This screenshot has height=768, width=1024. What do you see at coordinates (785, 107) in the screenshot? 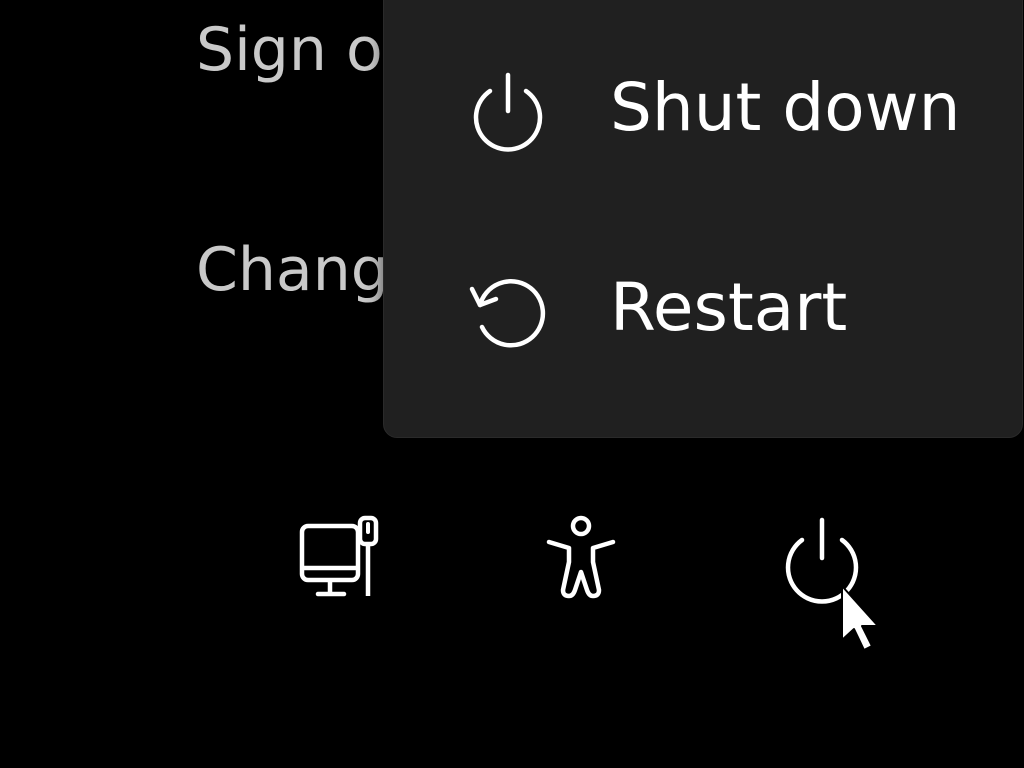
I see `shut-down-label: Shut down` at bounding box center [785, 107].